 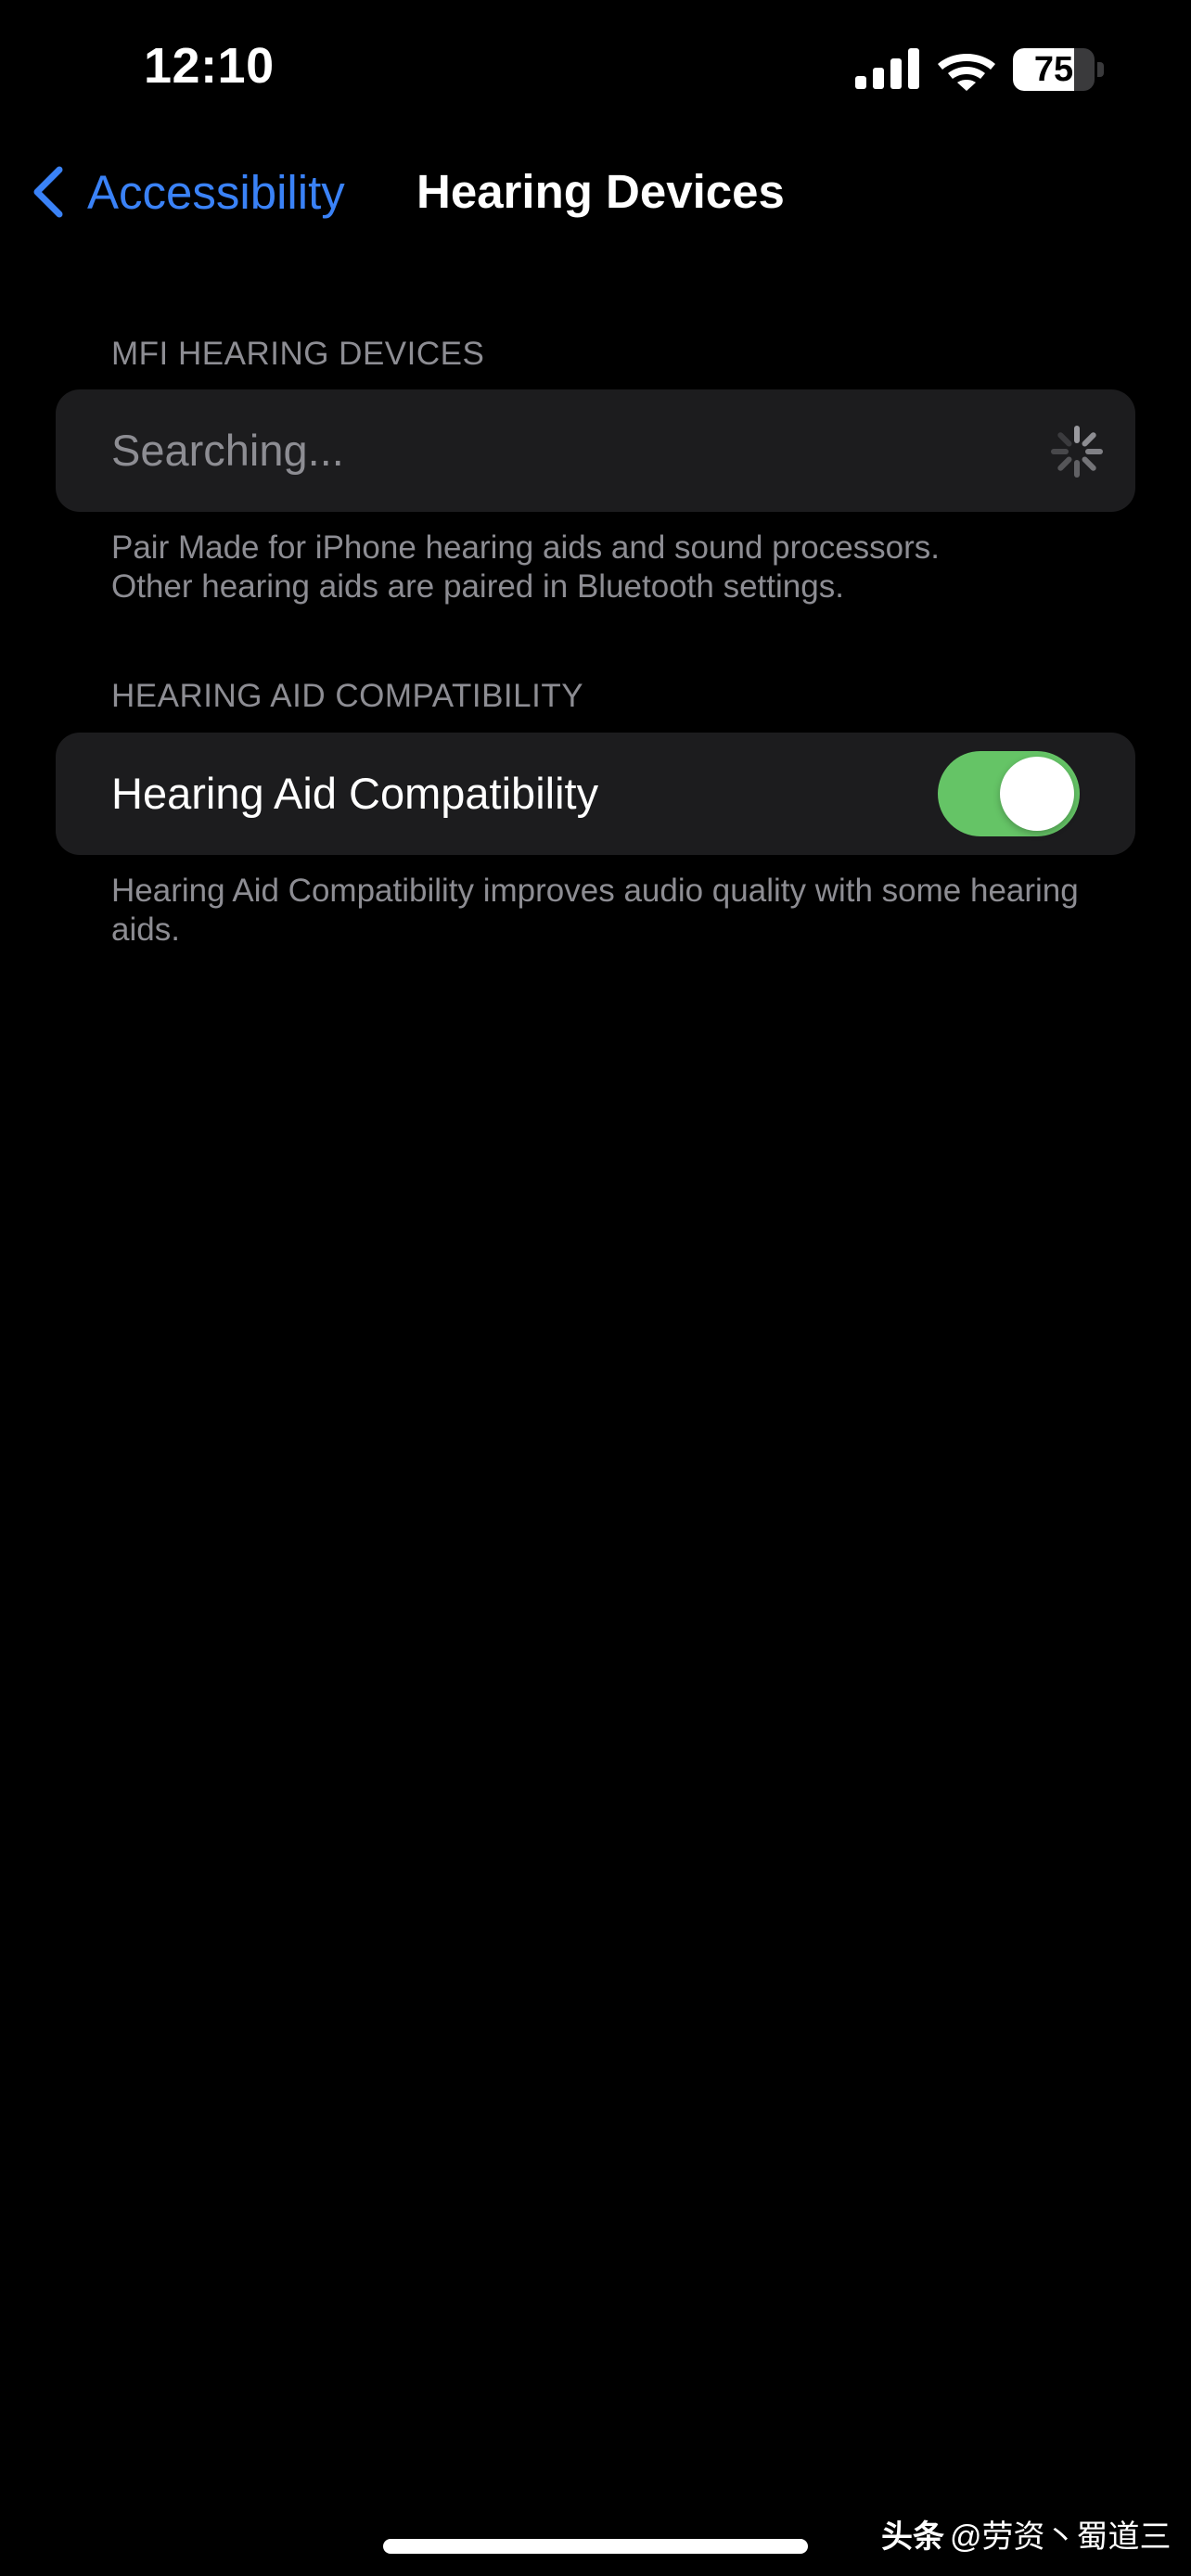 What do you see at coordinates (966, 72) in the screenshot?
I see `wifi-icon` at bounding box center [966, 72].